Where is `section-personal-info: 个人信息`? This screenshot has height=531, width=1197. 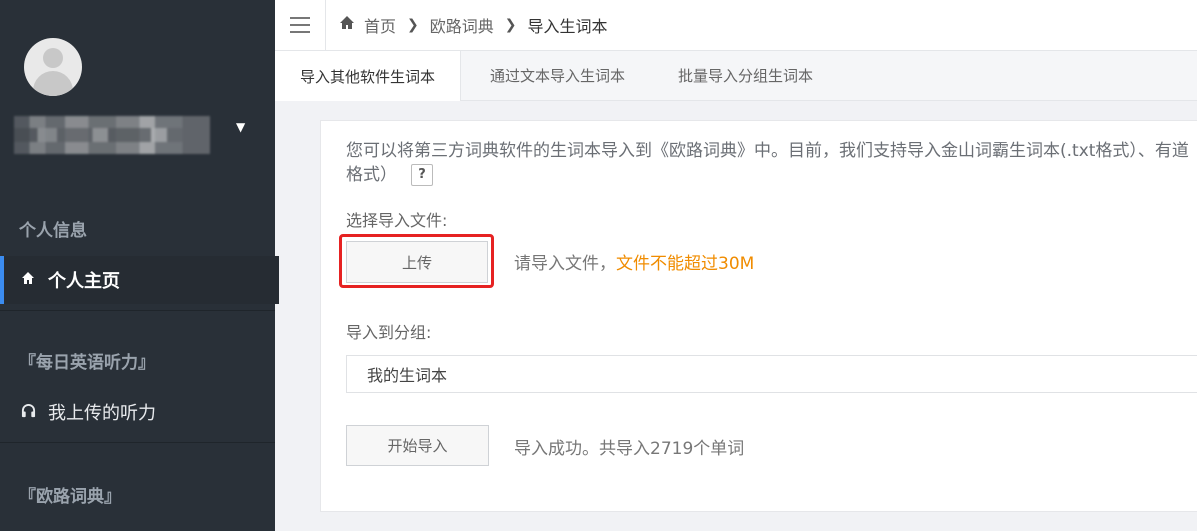
section-personal-info: 个人信息 is located at coordinates (53, 231).